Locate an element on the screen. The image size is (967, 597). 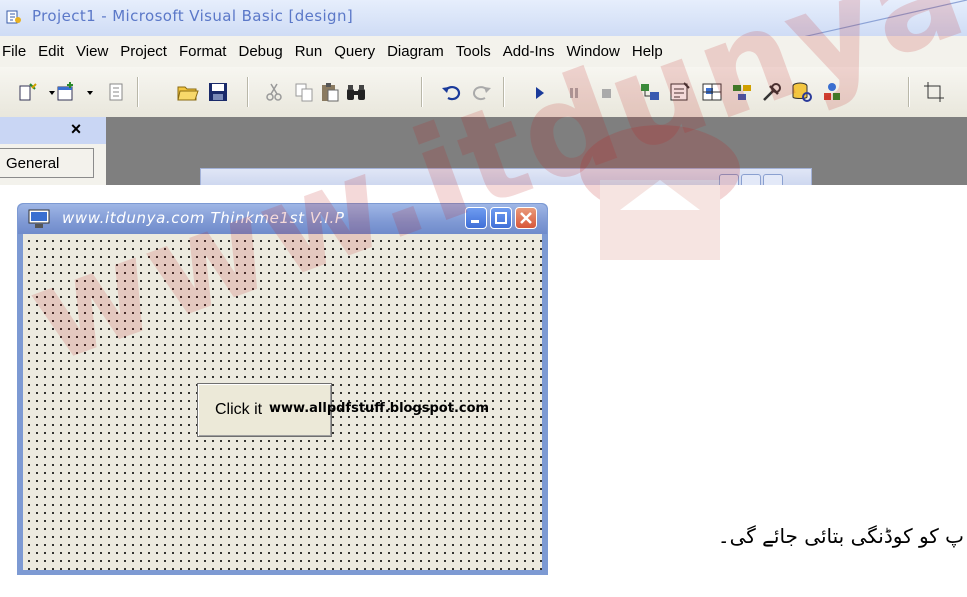
toolbox-icon is located at coordinates (772, 92).